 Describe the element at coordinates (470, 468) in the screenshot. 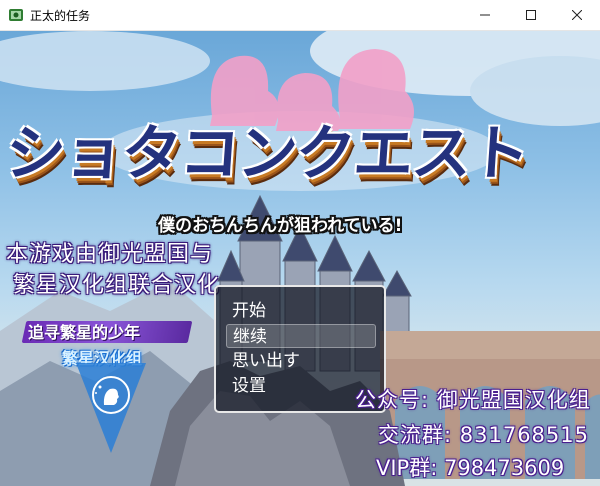

I see `info-line-vip-chat: VIP群: 798473609` at that location.